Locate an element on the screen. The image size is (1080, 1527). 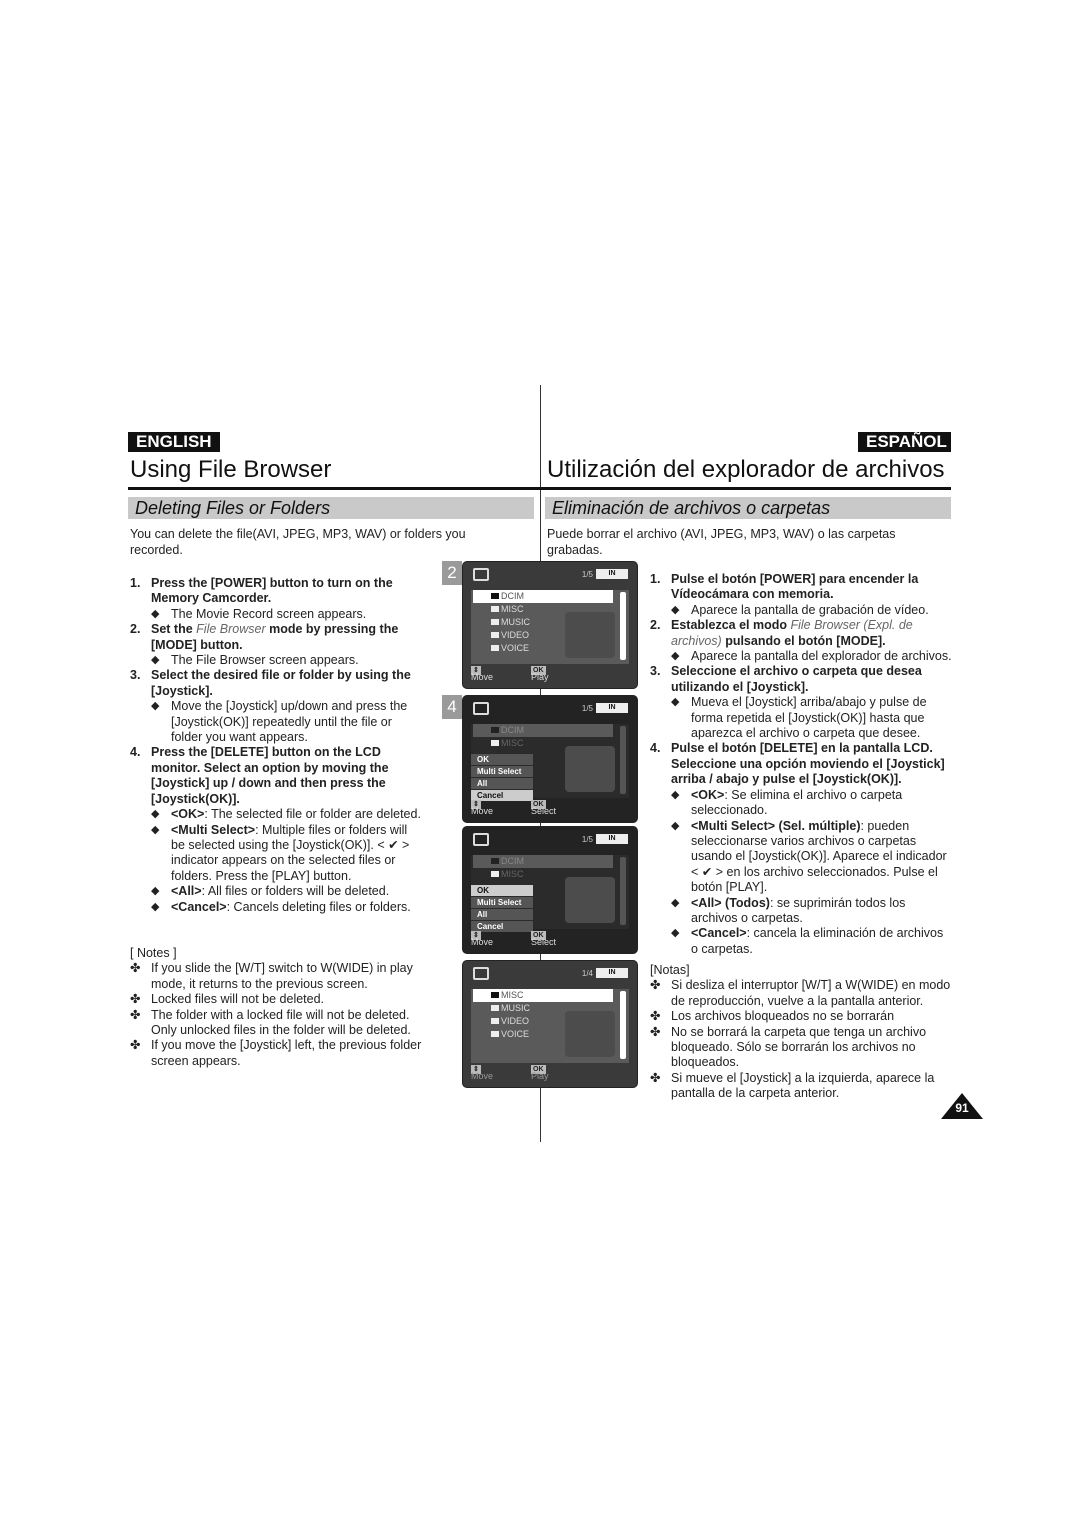
notes-title: [ Notes ] is located at coordinates (153, 953).